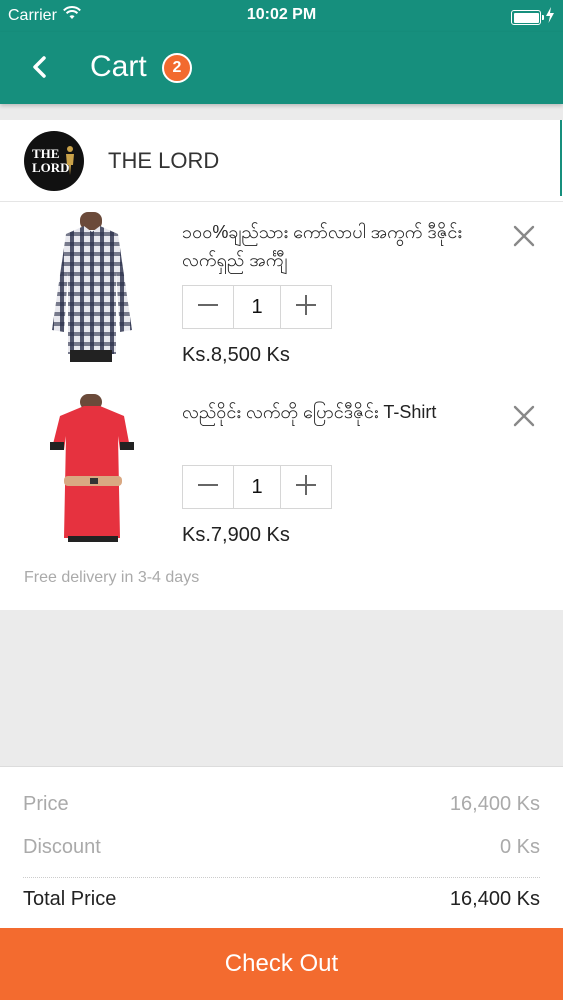 Image resolution: width=563 pixels, height=1000 pixels. I want to click on price-label: Price, so click(46, 804).